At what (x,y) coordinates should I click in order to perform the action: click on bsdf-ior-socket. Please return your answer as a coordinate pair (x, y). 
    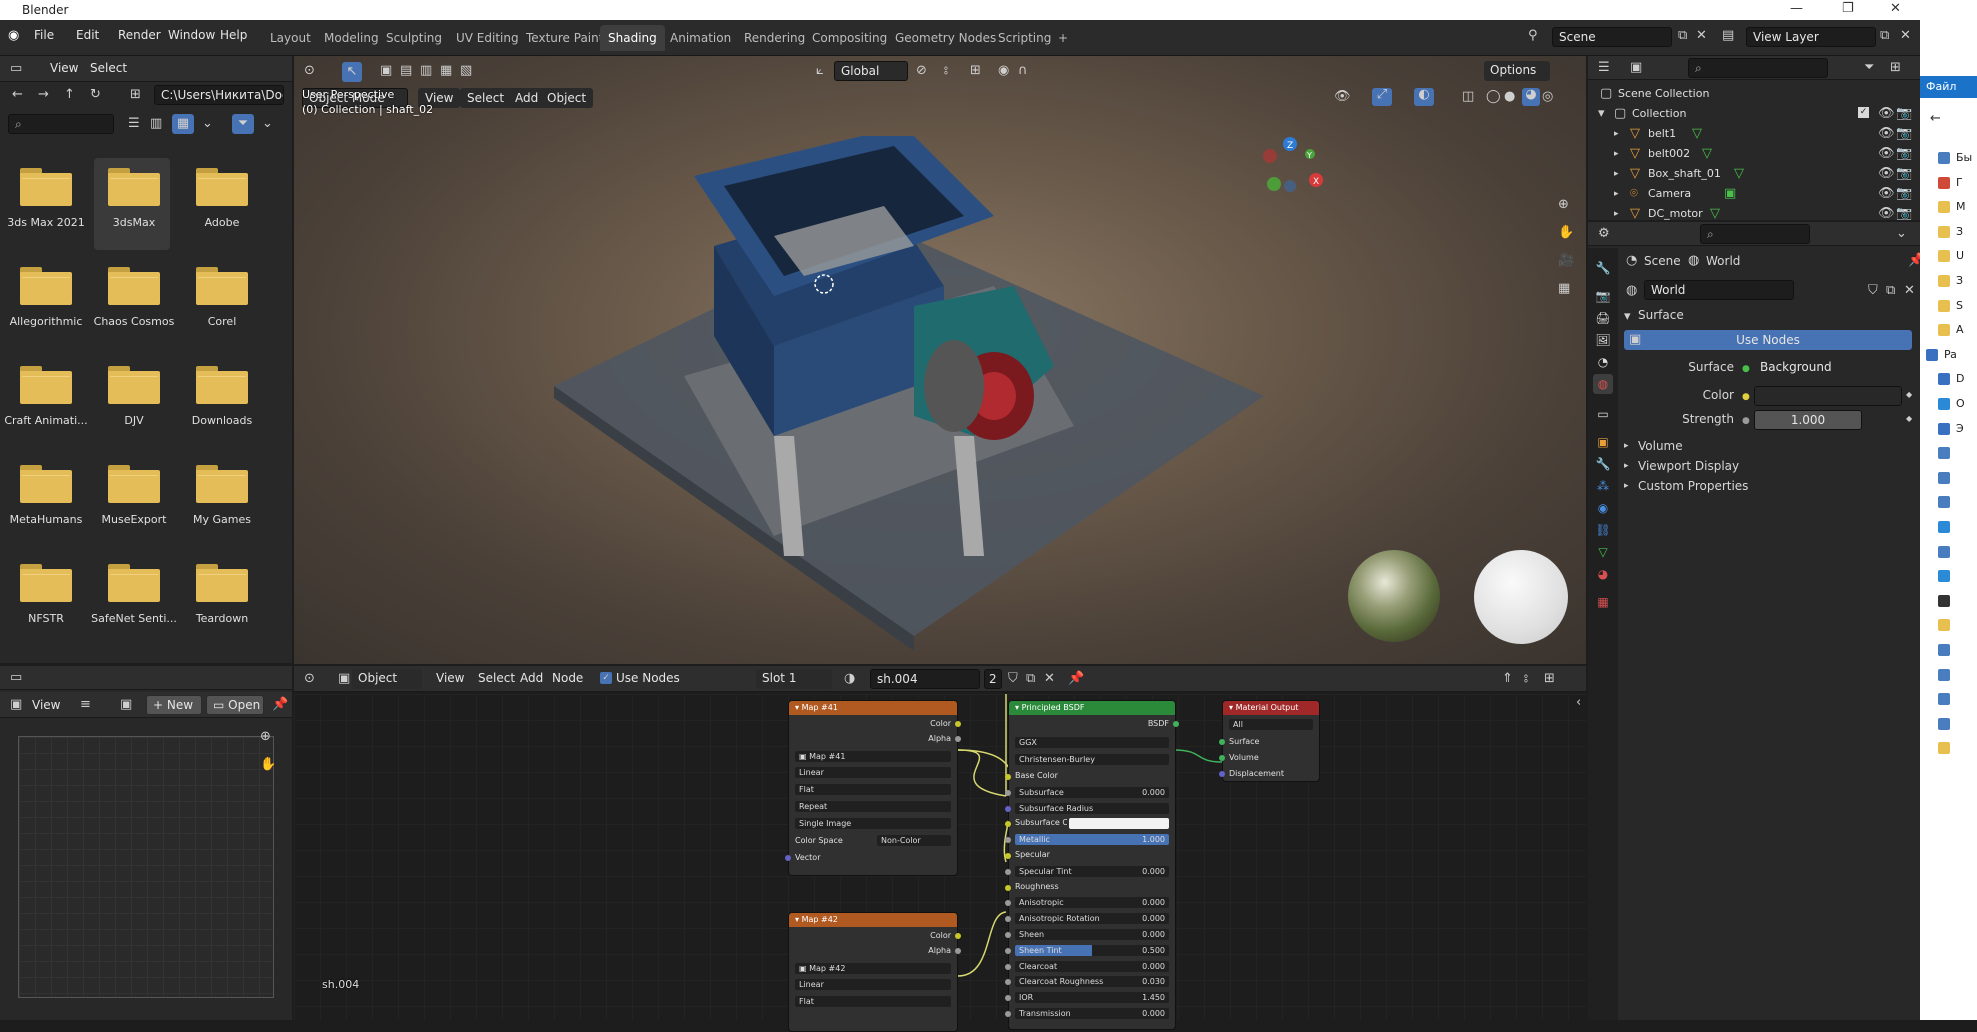
    Looking at the image, I should click on (1008, 998).